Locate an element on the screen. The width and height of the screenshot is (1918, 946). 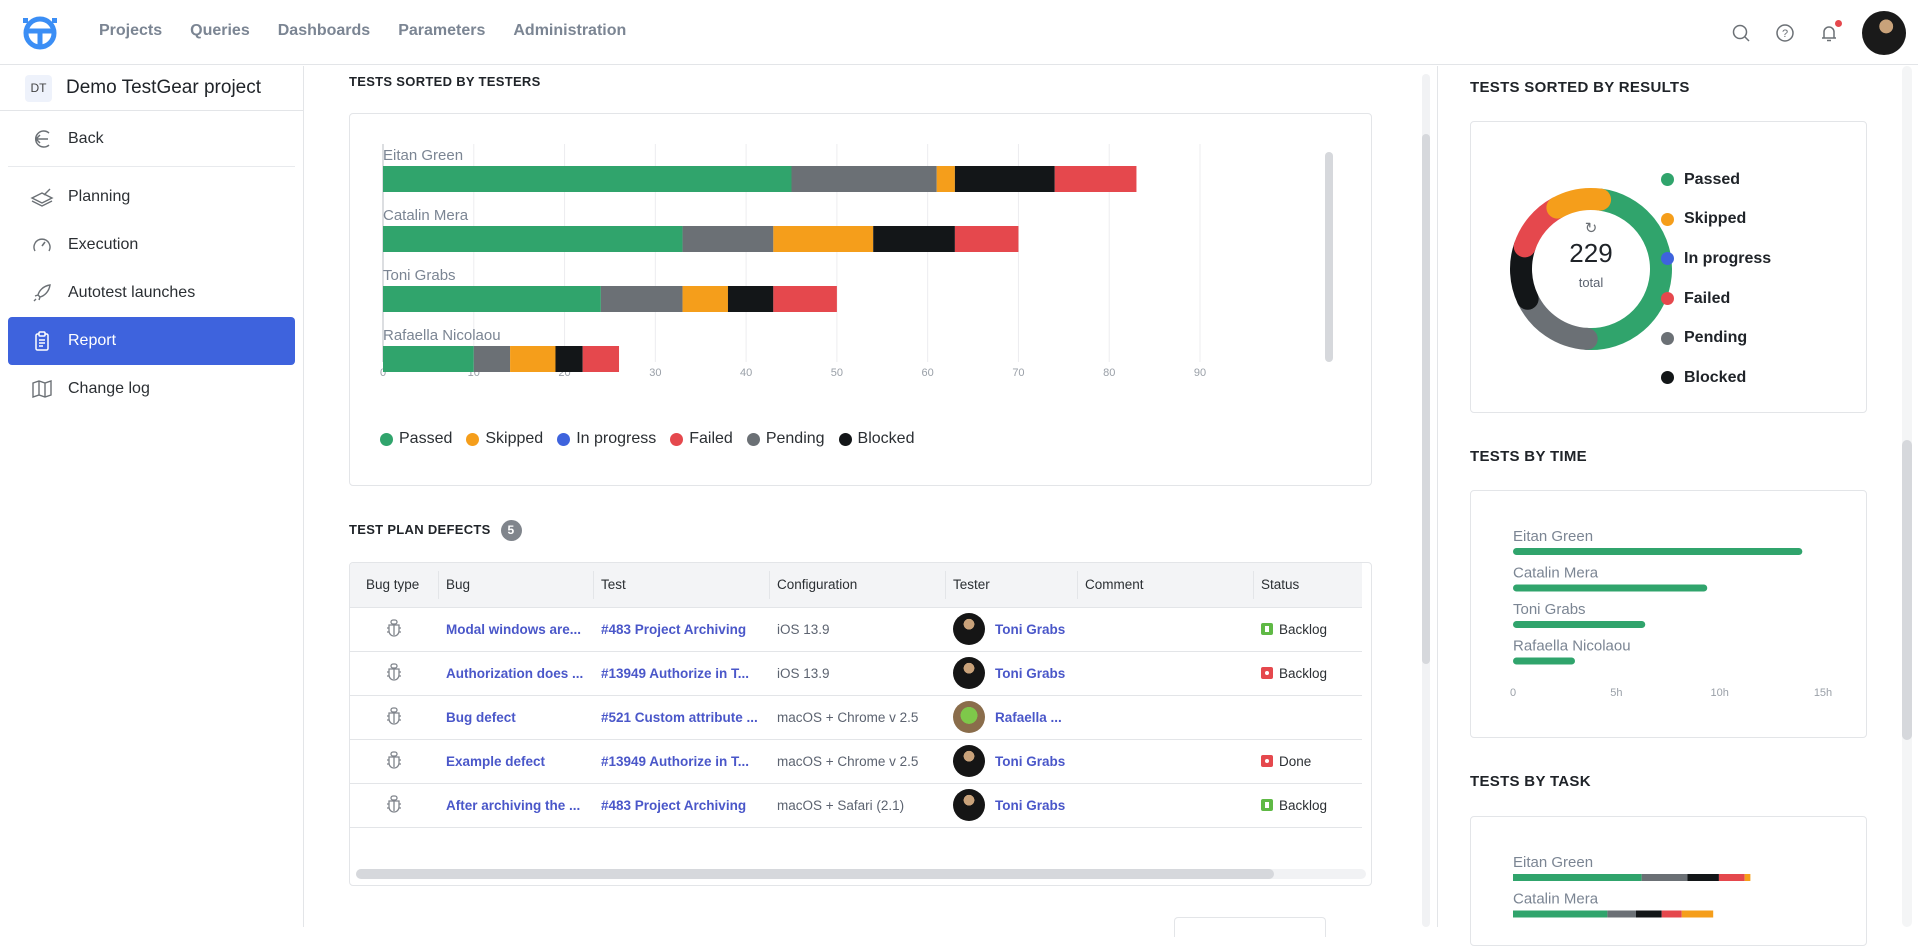
table-horizontal-scrollbar is located at coordinates (861, 874).